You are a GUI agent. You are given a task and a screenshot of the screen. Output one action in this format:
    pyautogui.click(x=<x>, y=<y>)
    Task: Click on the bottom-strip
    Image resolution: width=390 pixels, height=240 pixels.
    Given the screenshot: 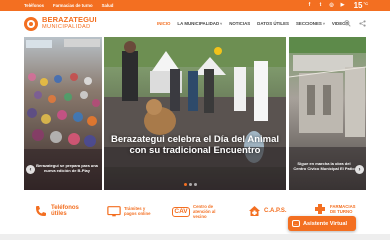 What is the action you would take?
    pyautogui.click(x=195, y=237)
    